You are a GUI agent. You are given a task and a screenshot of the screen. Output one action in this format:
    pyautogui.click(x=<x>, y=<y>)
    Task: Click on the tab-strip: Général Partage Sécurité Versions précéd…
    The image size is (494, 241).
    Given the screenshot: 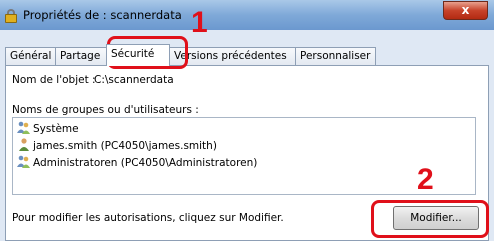 What is the action you would take?
    pyautogui.click(x=245, y=55)
    